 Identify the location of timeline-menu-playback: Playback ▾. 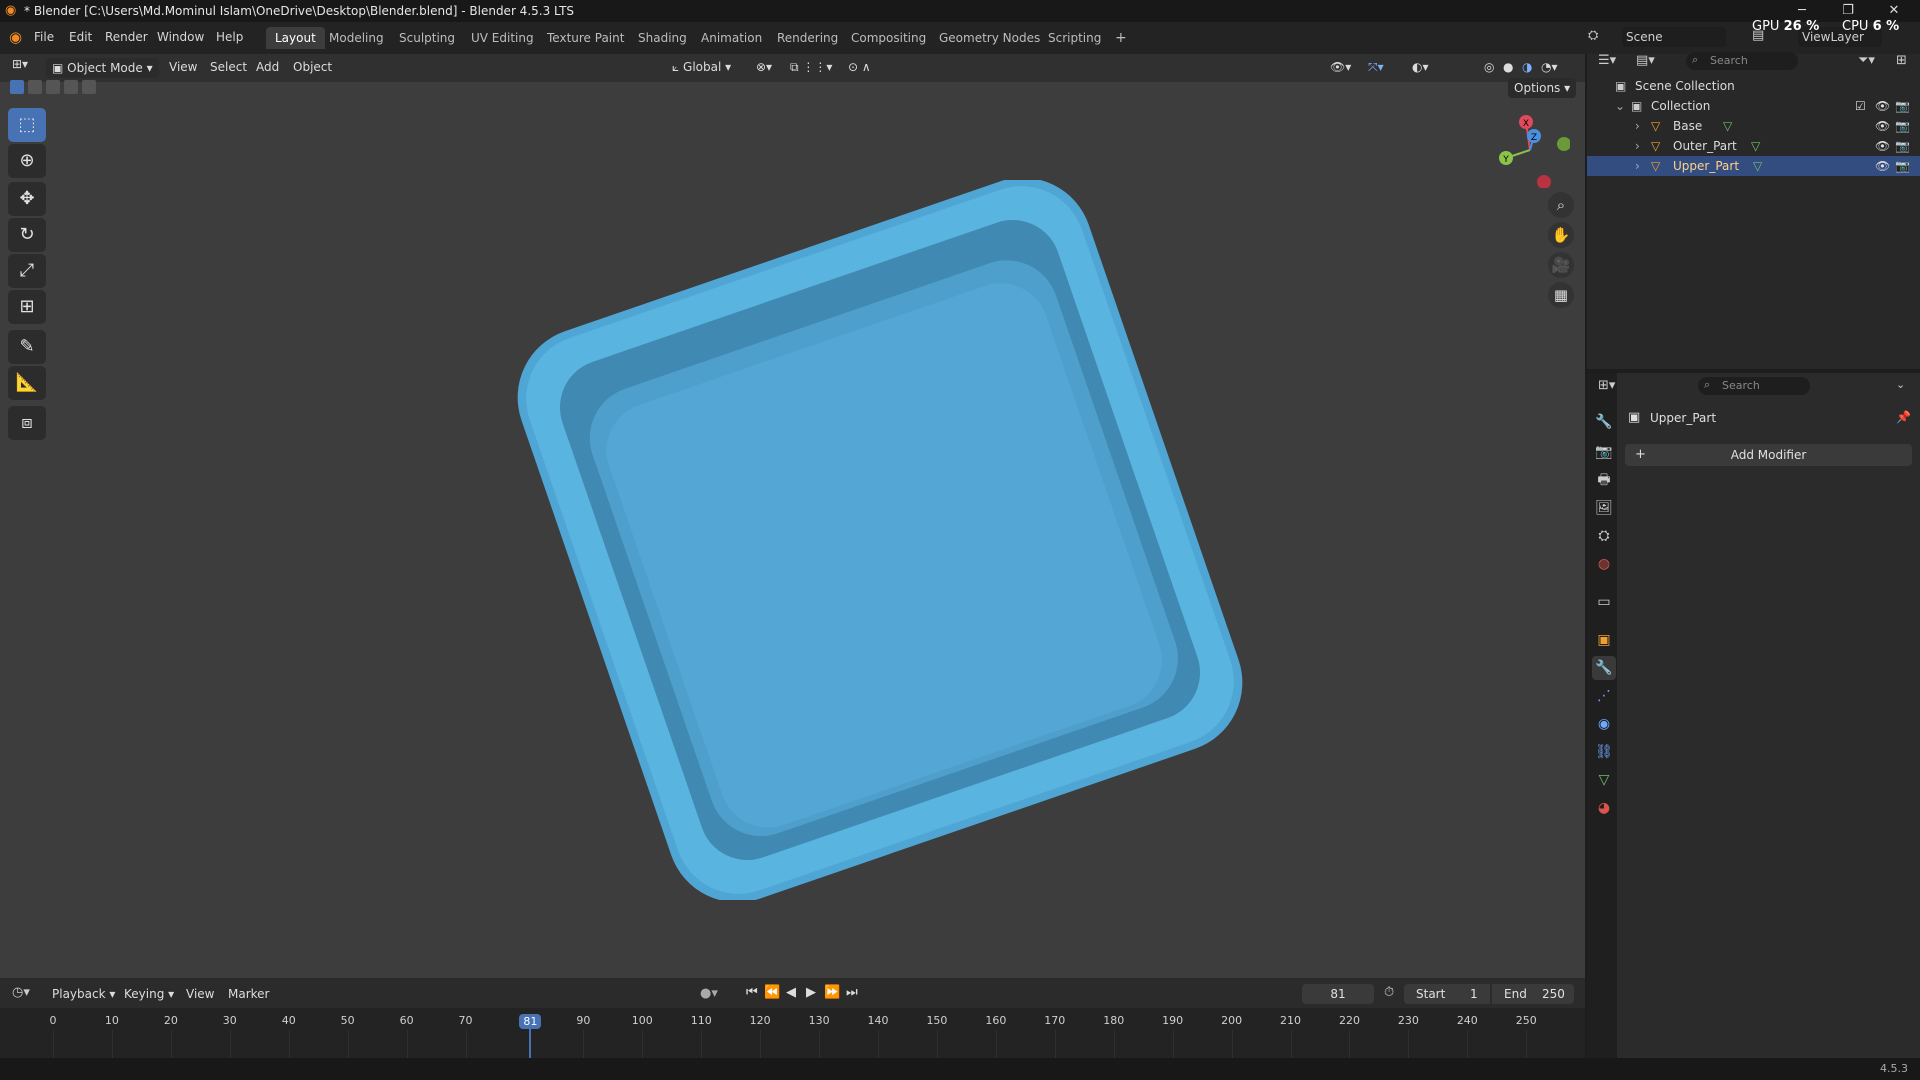
(83, 994).